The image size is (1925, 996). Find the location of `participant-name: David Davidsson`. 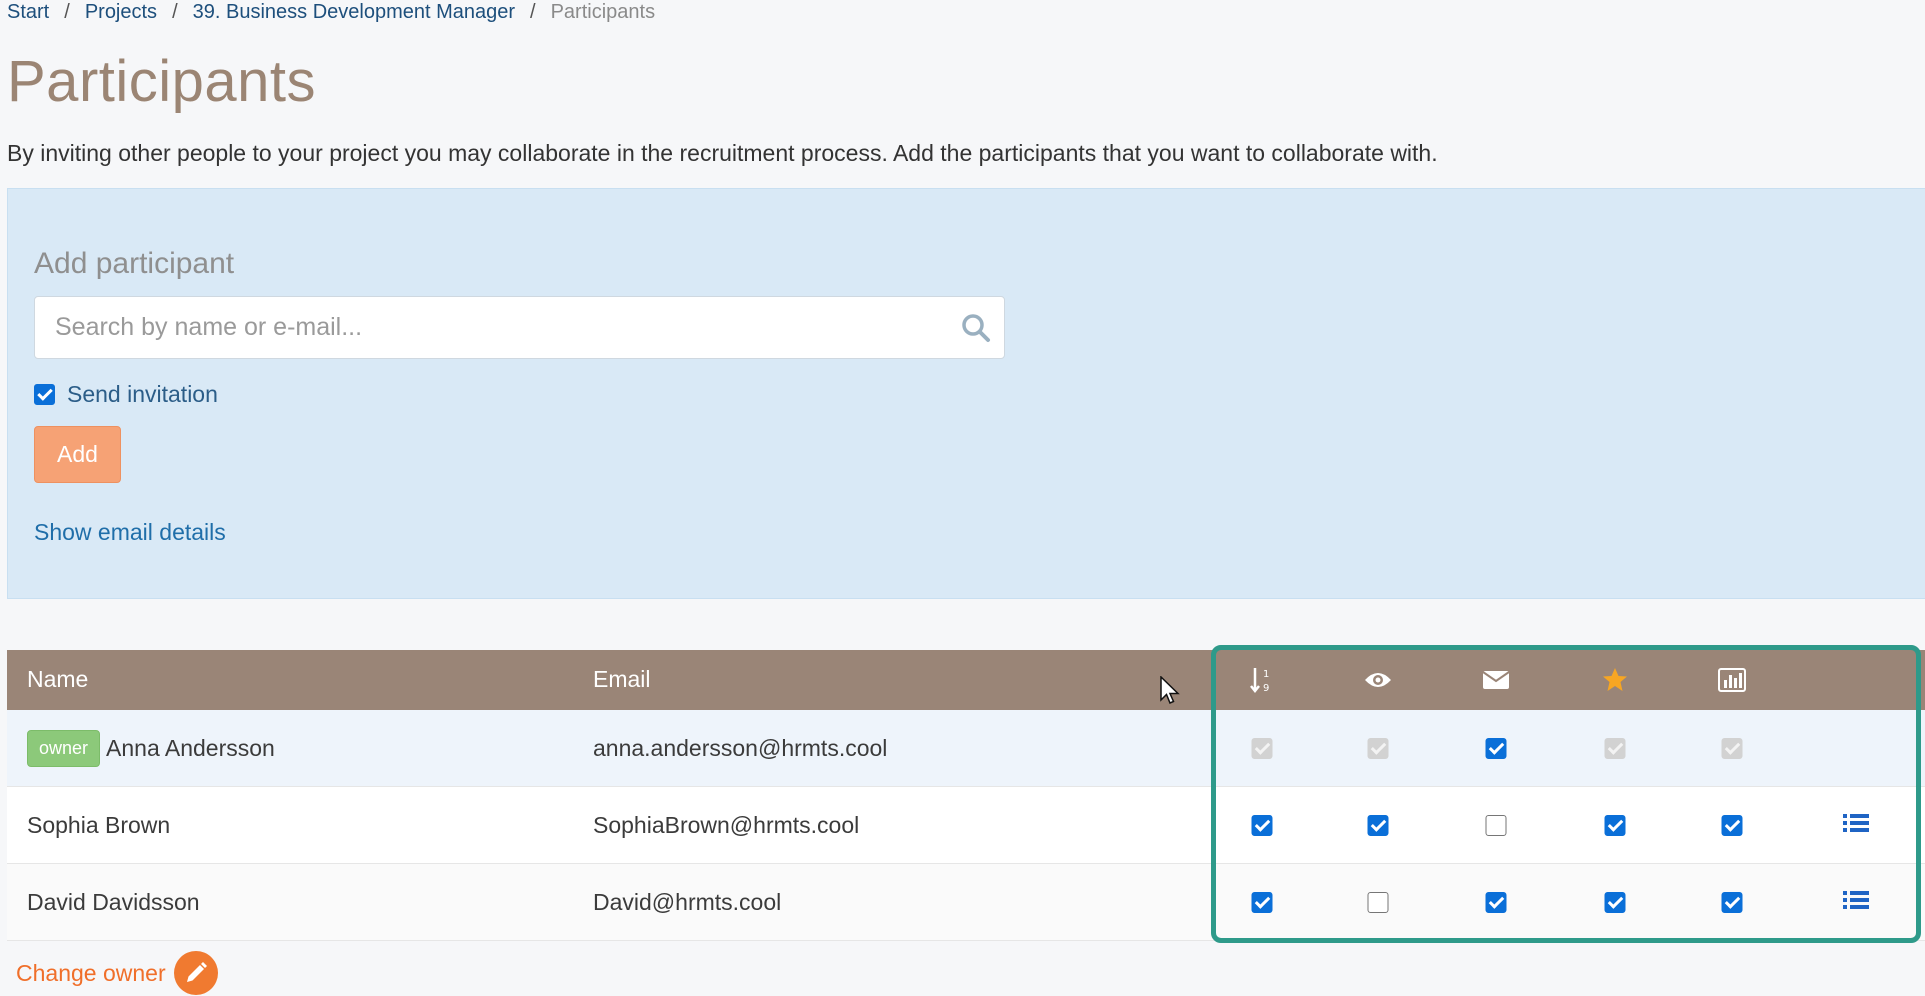

participant-name: David Davidsson is located at coordinates (113, 902).